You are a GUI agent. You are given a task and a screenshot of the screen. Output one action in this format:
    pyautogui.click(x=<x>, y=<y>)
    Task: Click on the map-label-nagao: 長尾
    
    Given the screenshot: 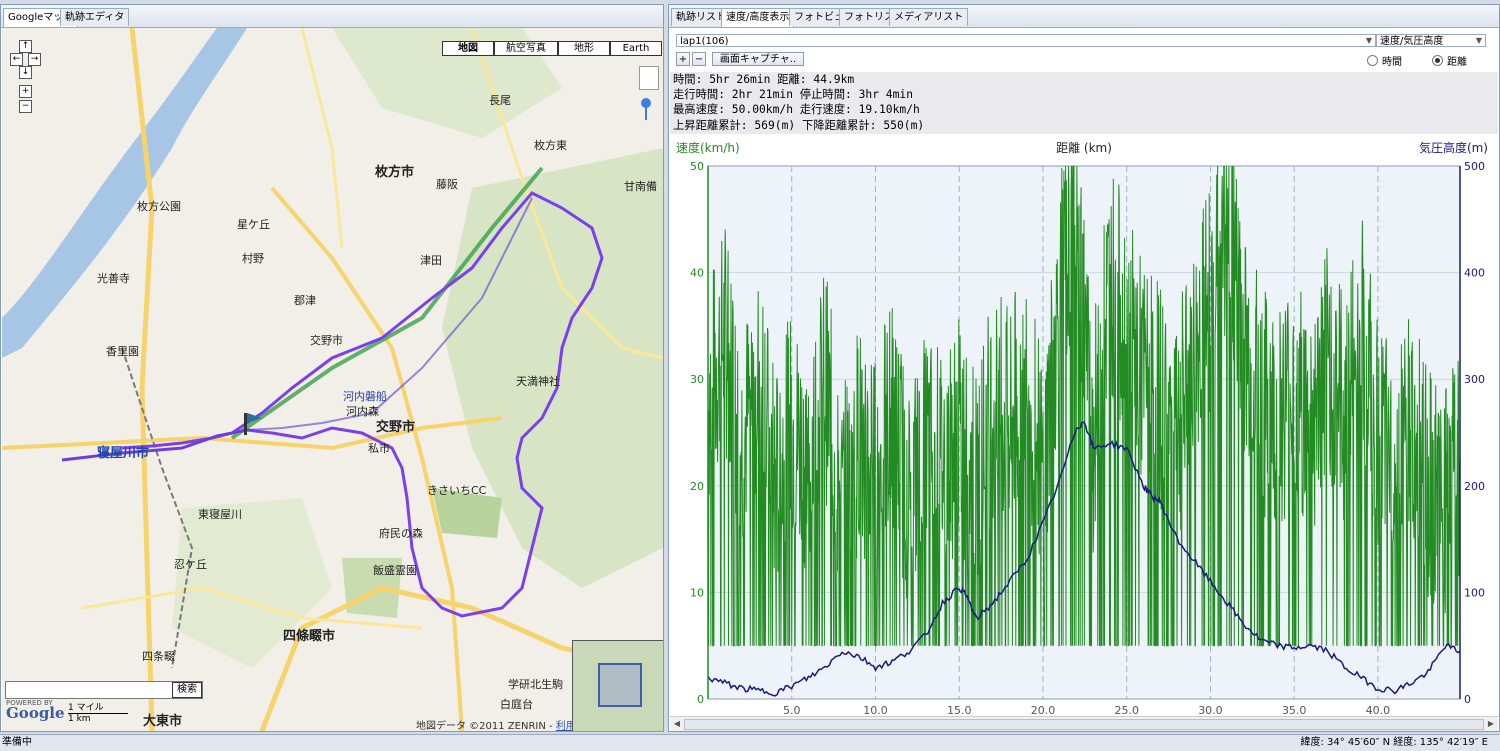 What is the action you would take?
    pyautogui.click(x=500, y=100)
    